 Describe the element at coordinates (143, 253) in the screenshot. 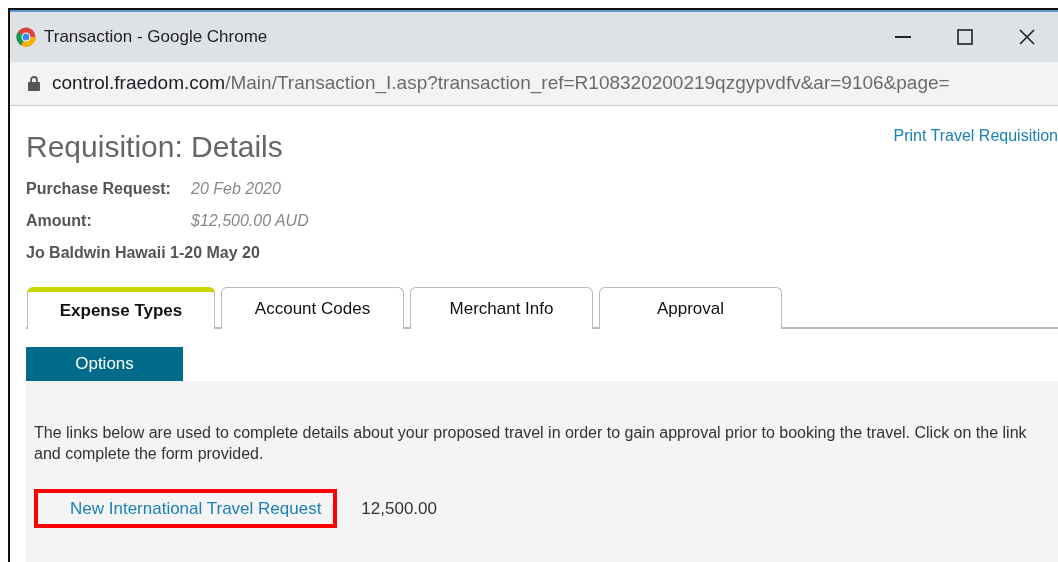

I see `requisition-description: Jo Baldwin Hawaii 1-20 May 20` at that location.